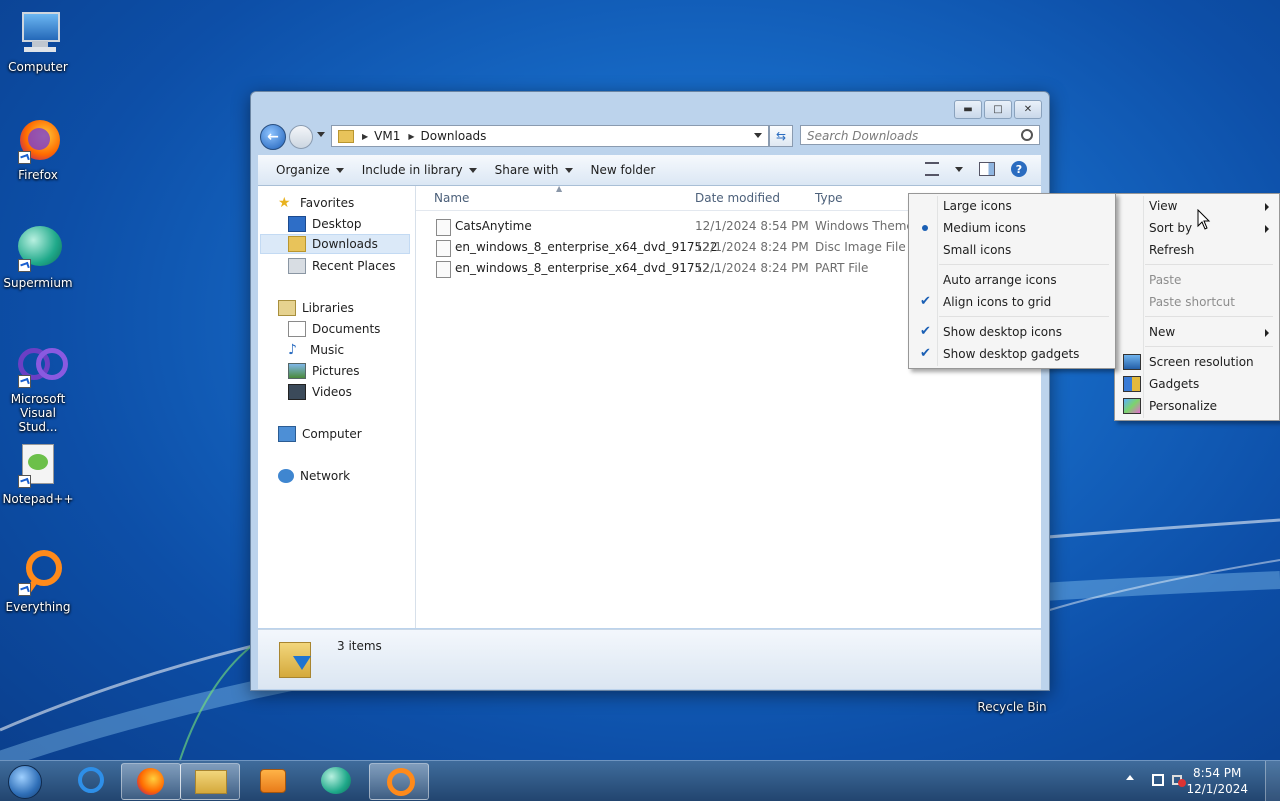 The image size is (1280, 801). Describe the element at coordinates (550, 136) in the screenshot. I see `address-bar: ▶ VM1 ▶ Downloads` at that location.